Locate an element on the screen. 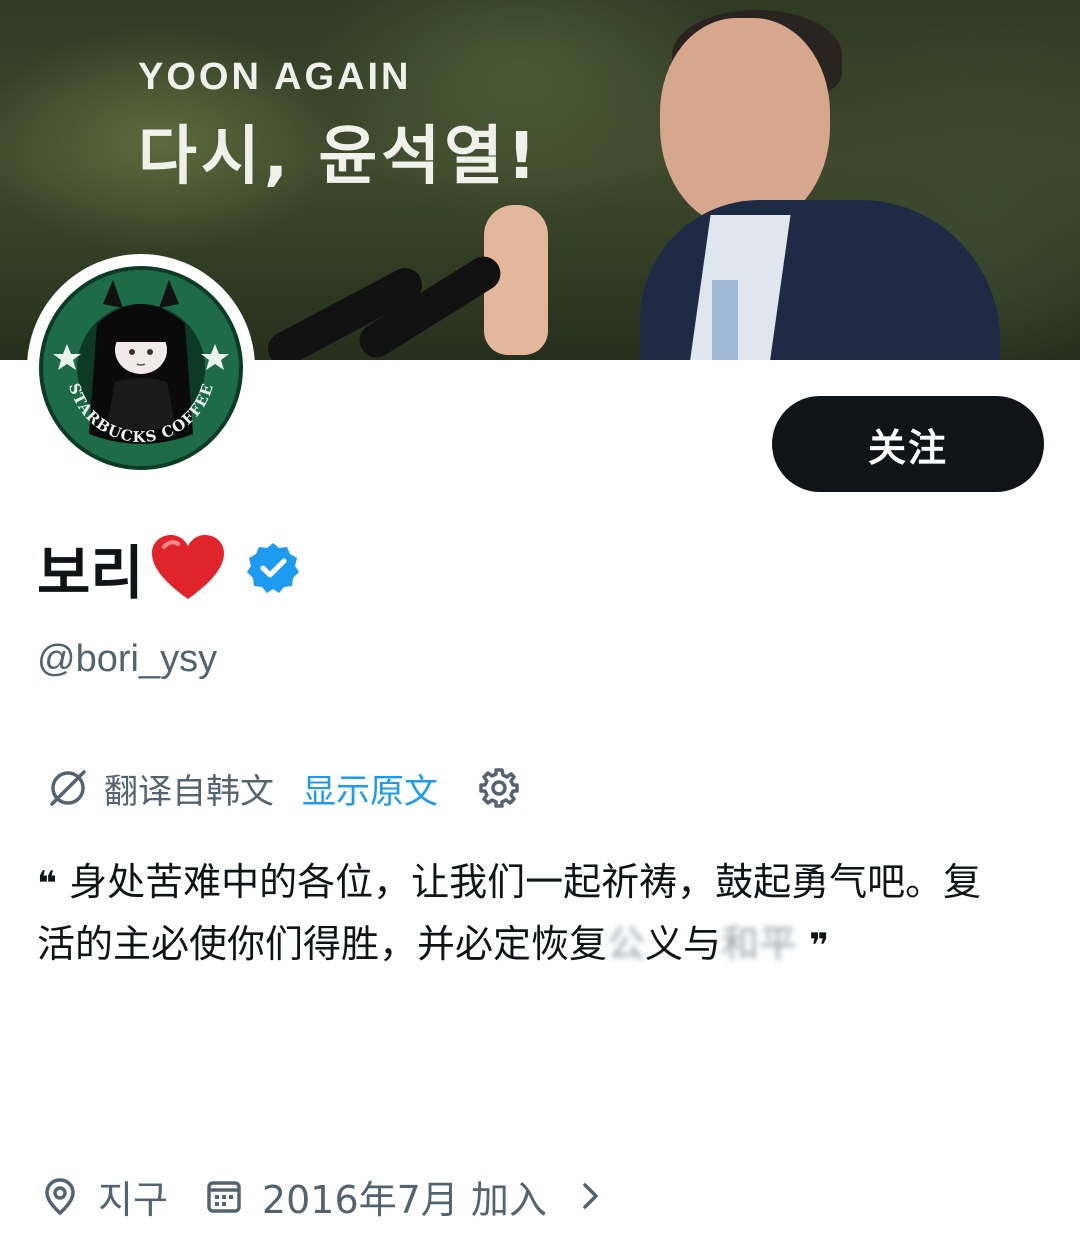 This screenshot has height=1249, width=1080. verified-badge-icon is located at coordinates (273, 568).